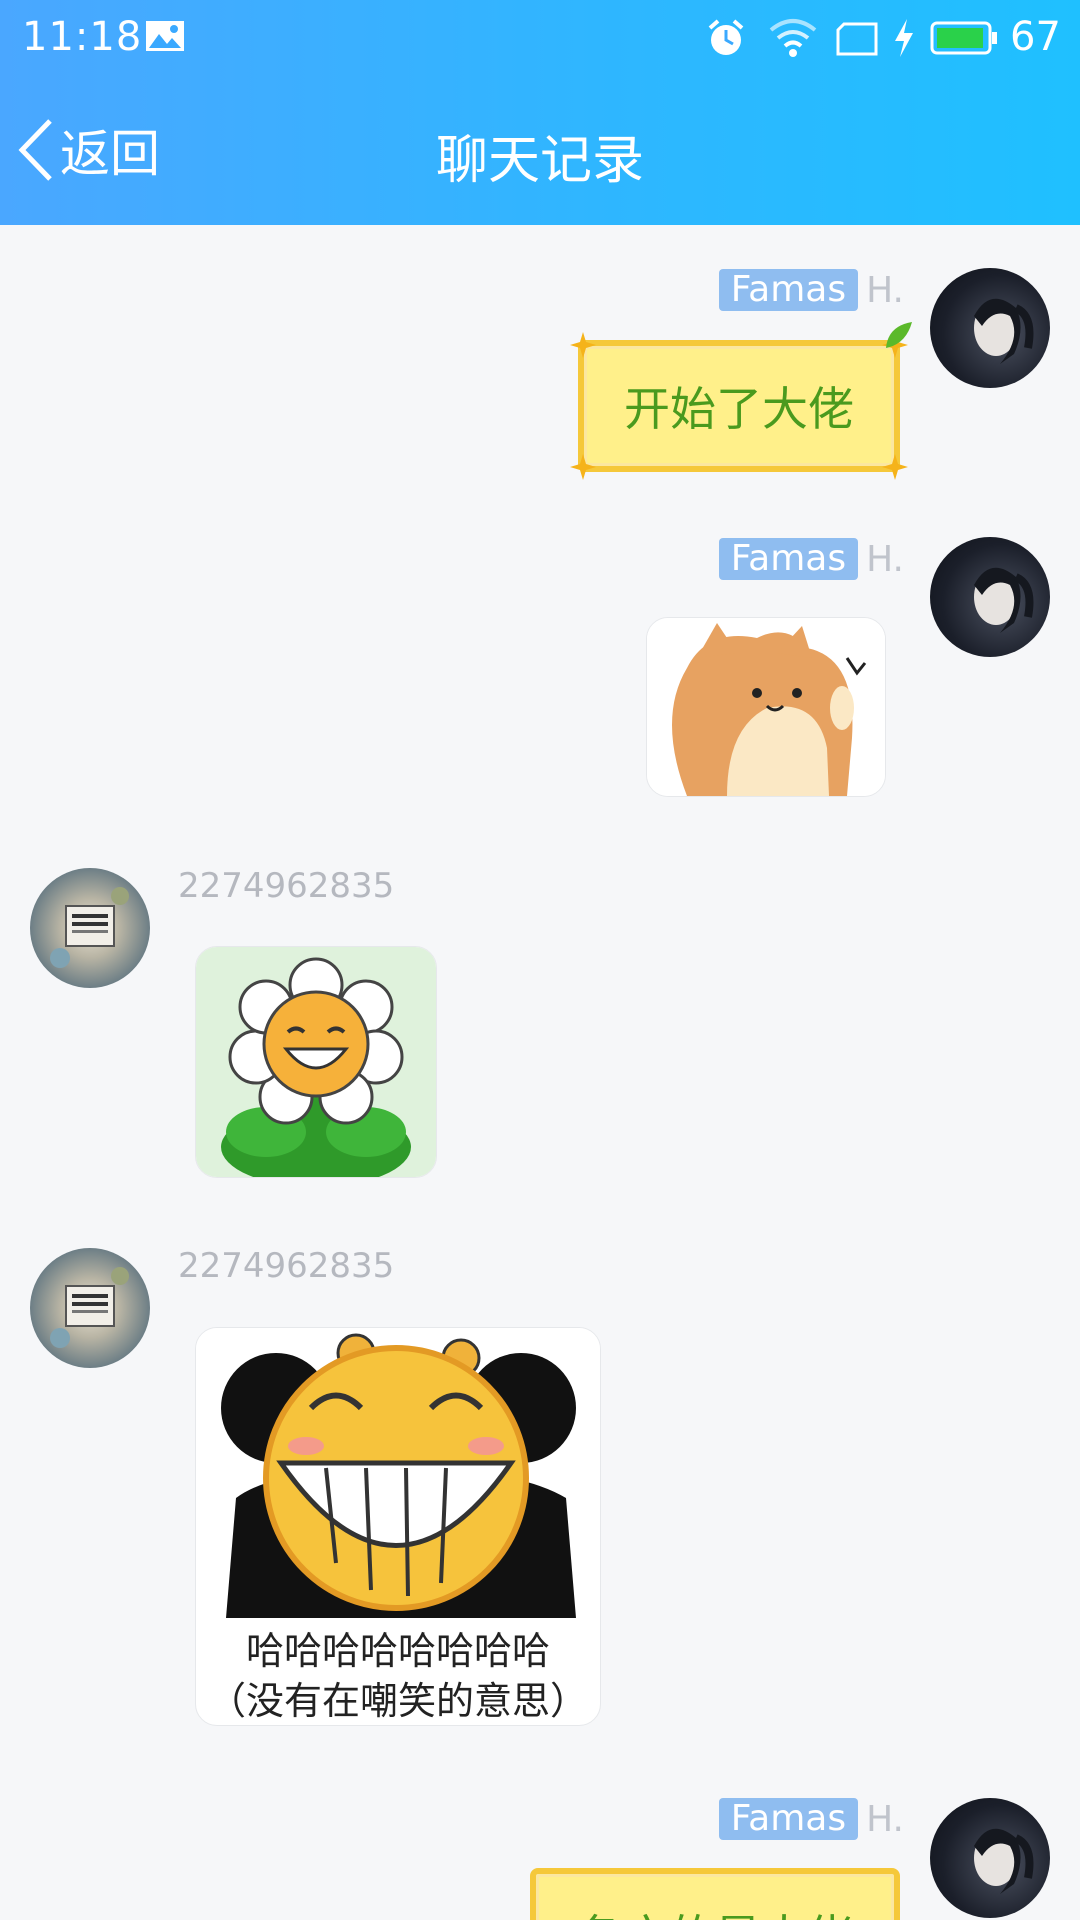 The image size is (1080, 1920). What do you see at coordinates (540, 112) in the screenshot?
I see `app-header: 11:18 67 返回 聊天记录` at bounding box center [540, 112].